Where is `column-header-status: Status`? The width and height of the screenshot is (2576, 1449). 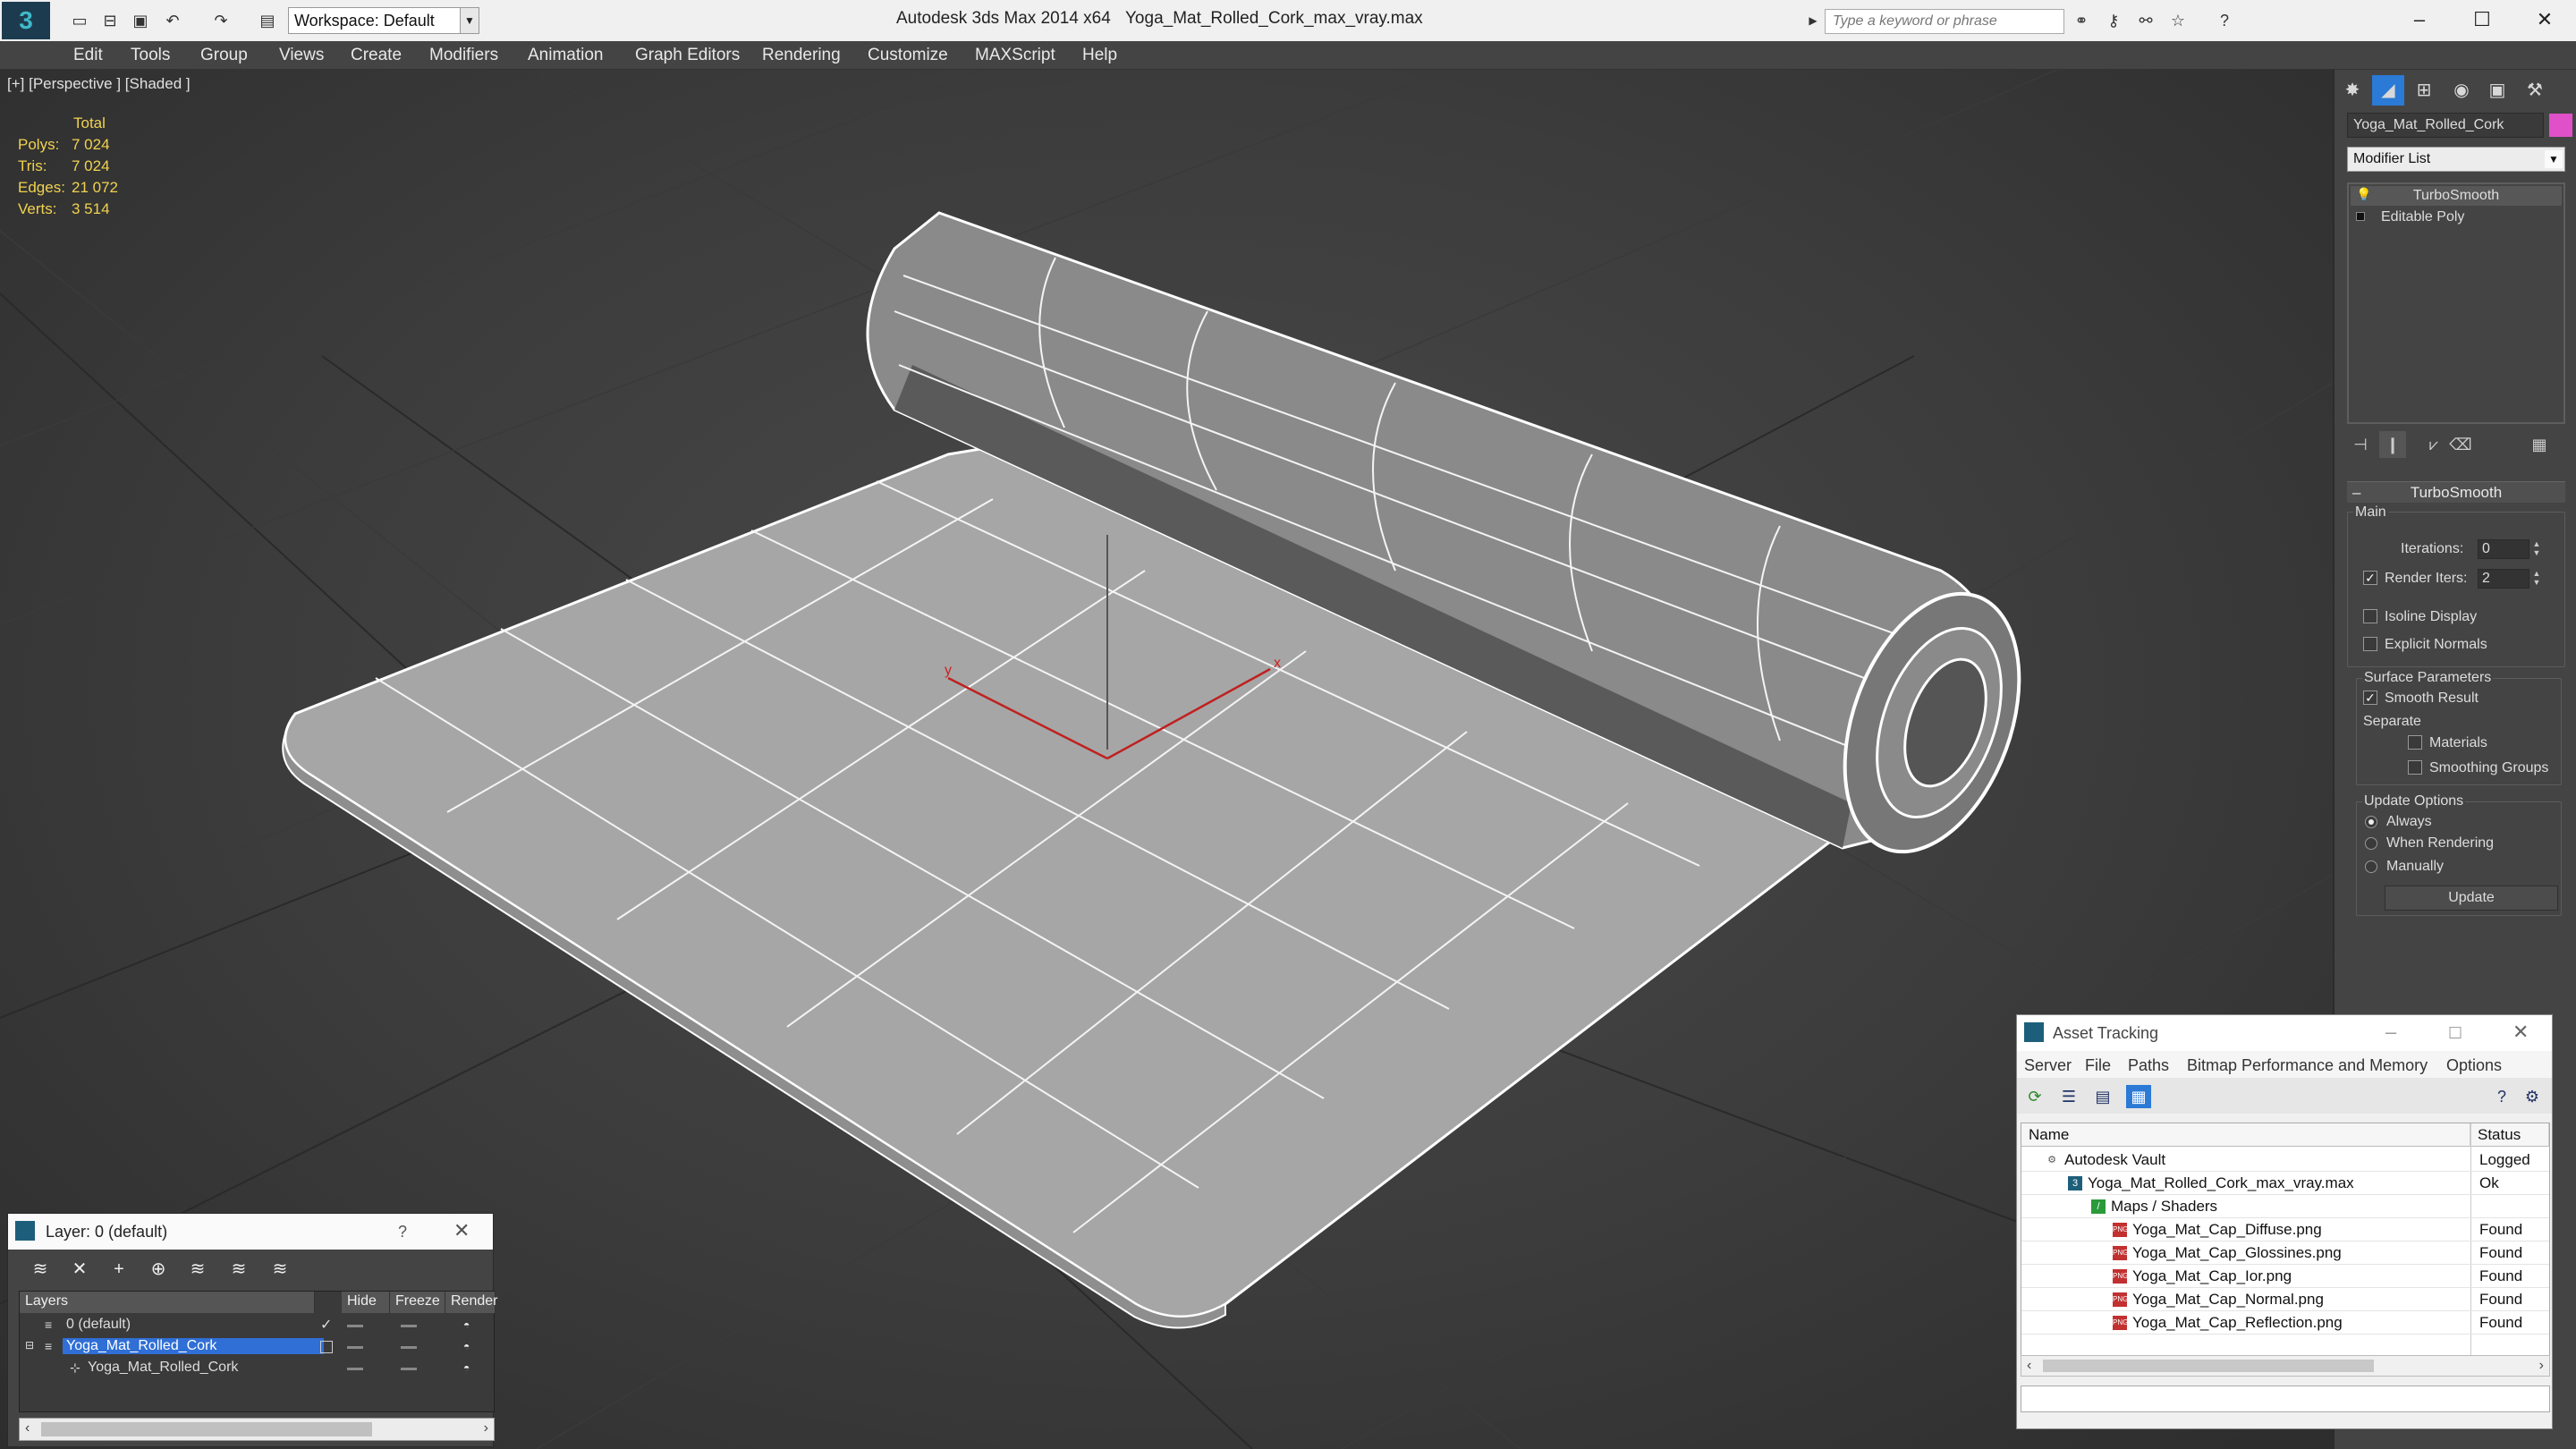 column-header-status: Status is located at coordinates (2509, 1135).